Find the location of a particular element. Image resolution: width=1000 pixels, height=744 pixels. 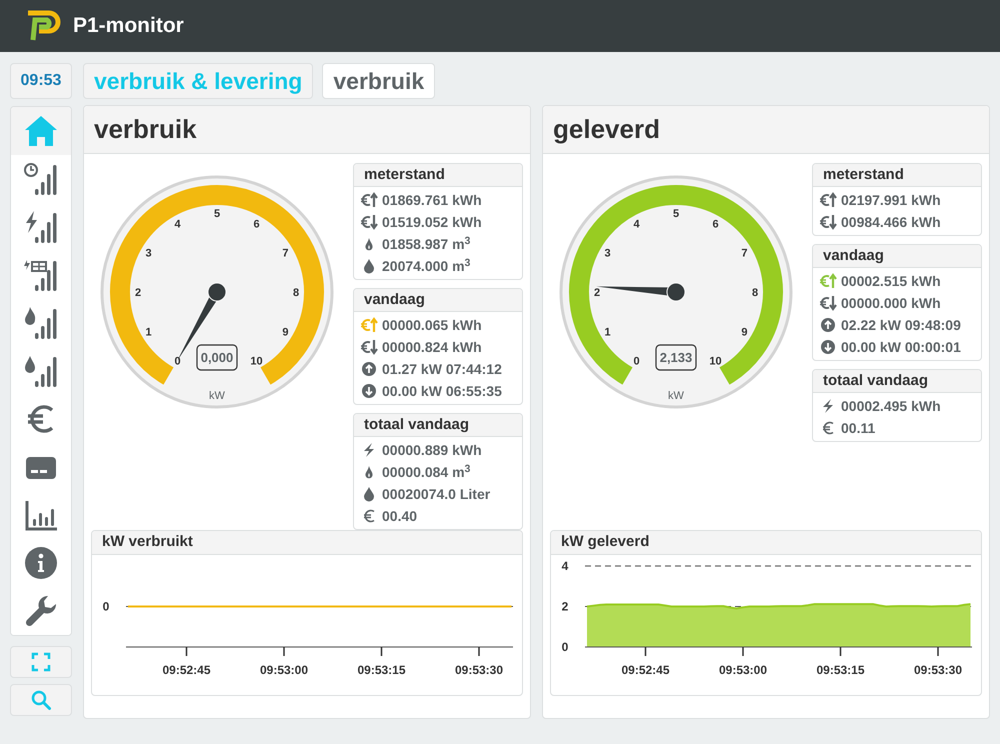

card-title: kW verbruikt is located at coordinates (307, 543).